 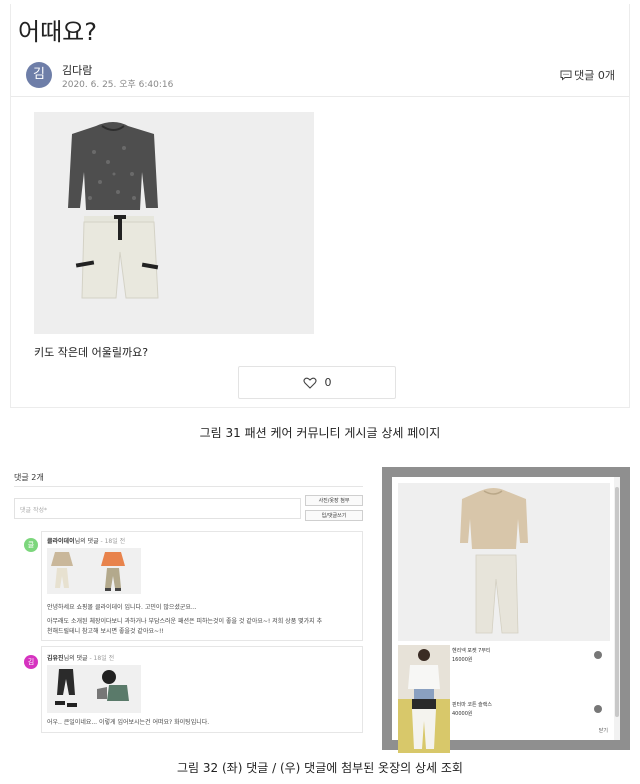 I want to click on comment-line: 어우.. 큰일이네요... 이렇게 입어보시는건 어떠요? 화이팅입니다., so click(x=128, y=722).